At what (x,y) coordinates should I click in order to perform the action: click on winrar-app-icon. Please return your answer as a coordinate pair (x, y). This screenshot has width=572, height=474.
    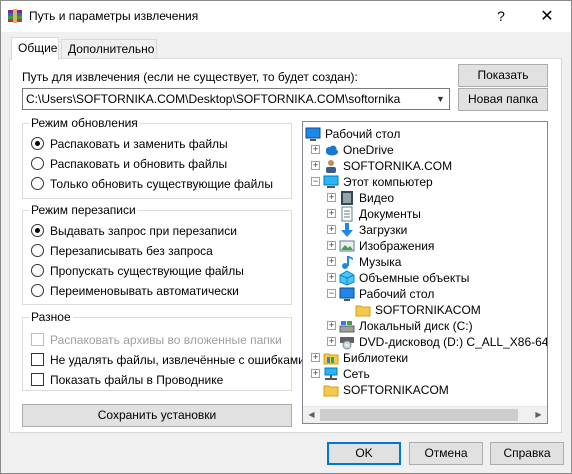
    Looking at the image, I should click on (15, 16).